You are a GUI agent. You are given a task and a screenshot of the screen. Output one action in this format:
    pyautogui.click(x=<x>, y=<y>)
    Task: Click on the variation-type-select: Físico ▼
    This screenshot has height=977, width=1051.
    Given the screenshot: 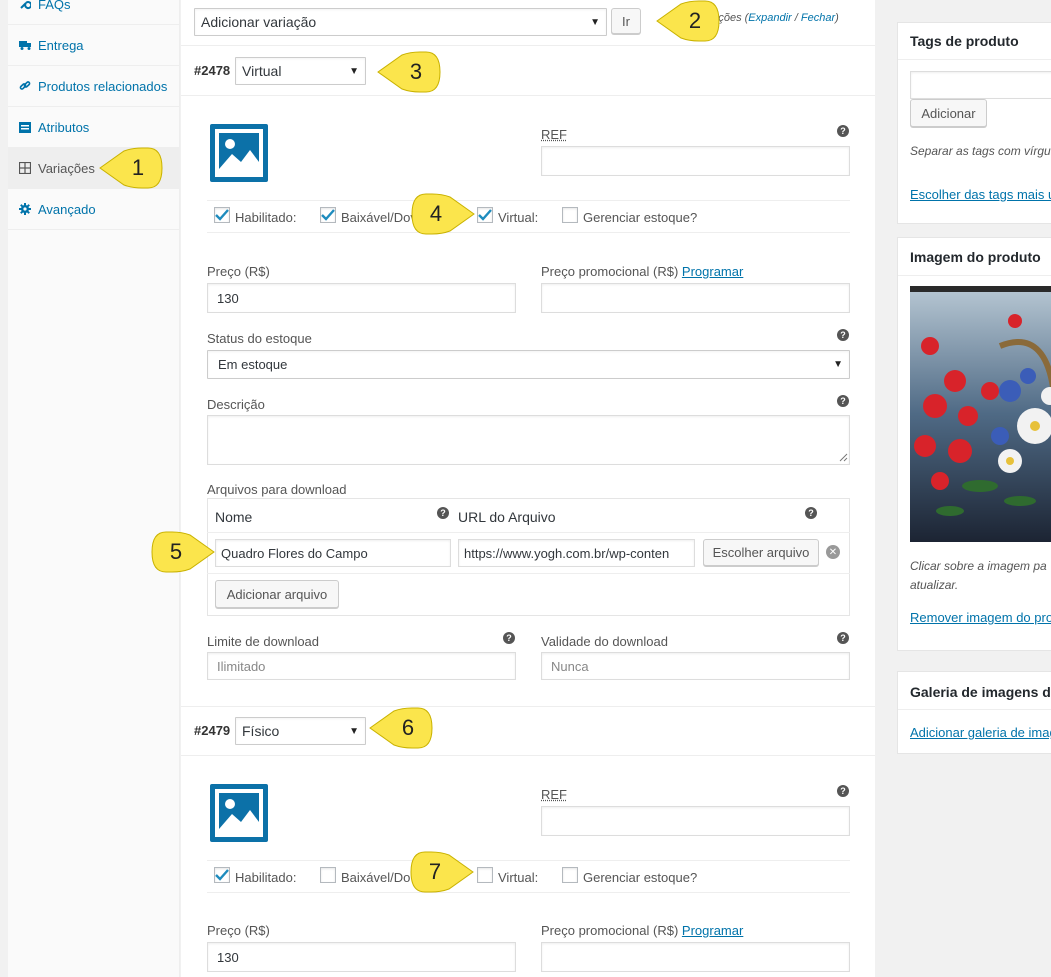 What is the action you would take?
    pyautogui.click(x=300, y=731)
    